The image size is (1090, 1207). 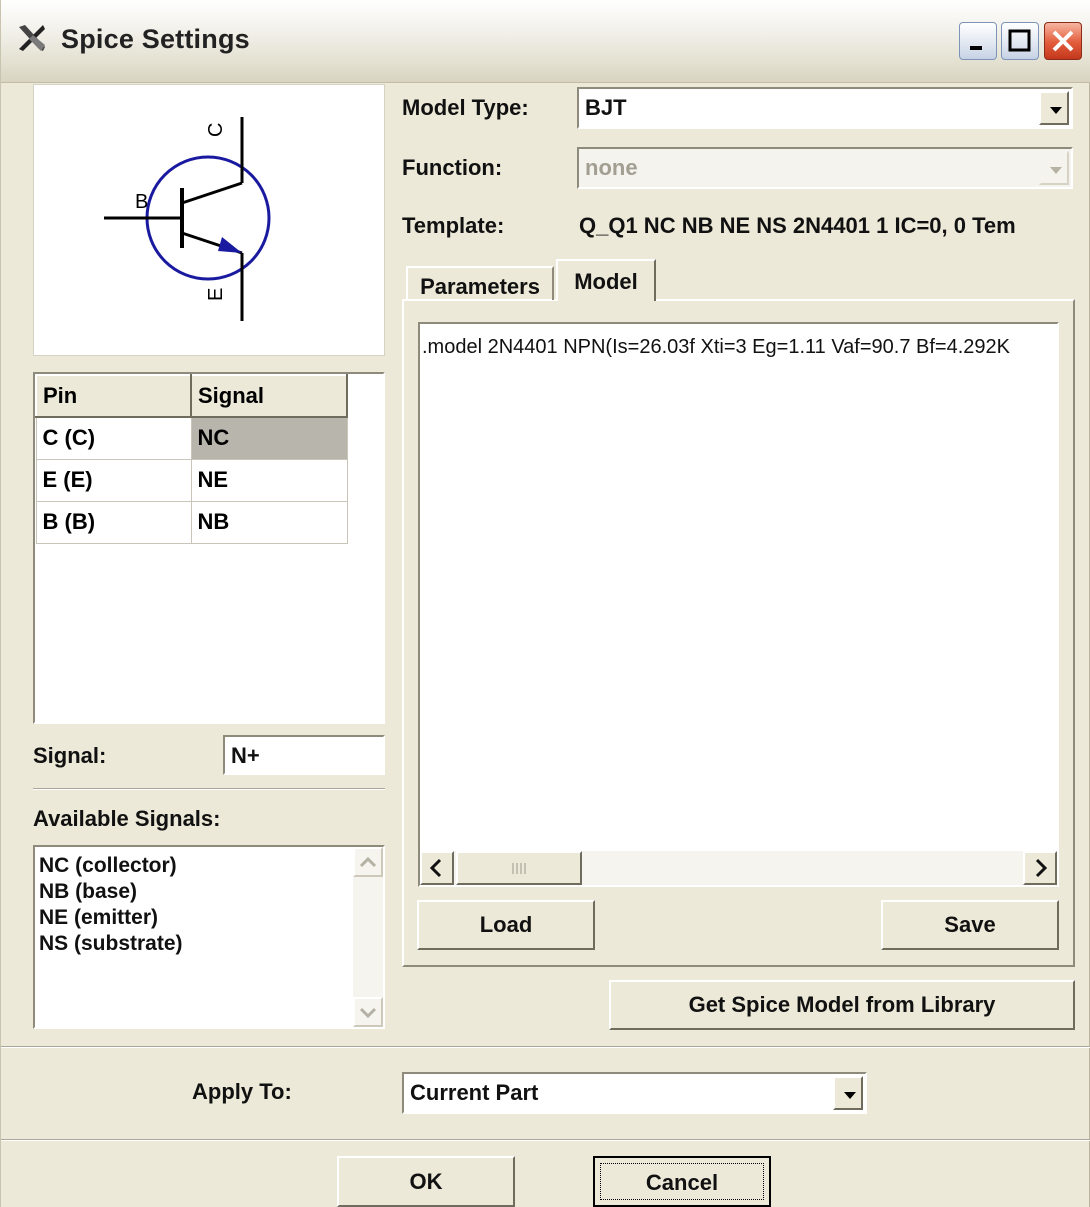 What do you see at coordinates (113, 396) in the screenshot?
I see `pin-column-header: Pin` at bounding box center [113, 396].